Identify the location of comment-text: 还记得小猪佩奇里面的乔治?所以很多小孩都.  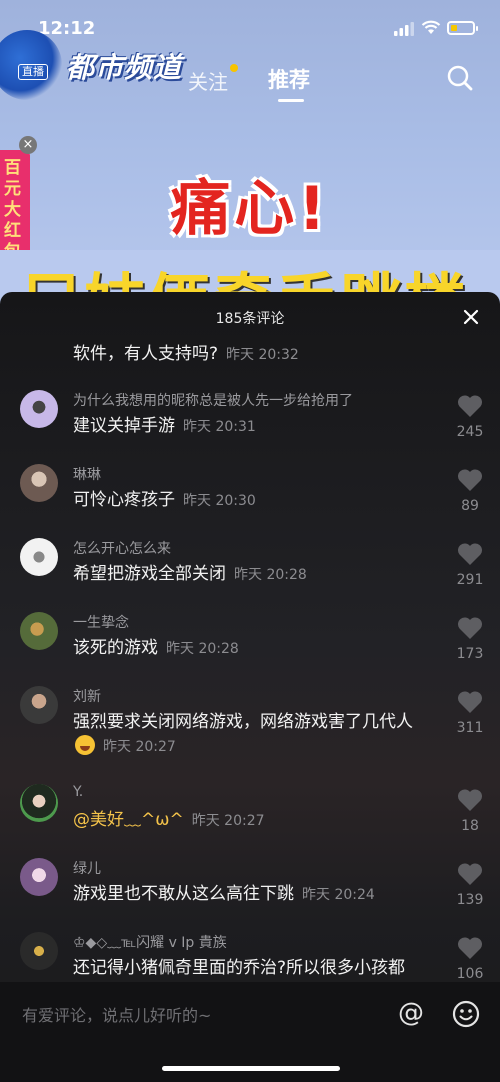
(253, 968).